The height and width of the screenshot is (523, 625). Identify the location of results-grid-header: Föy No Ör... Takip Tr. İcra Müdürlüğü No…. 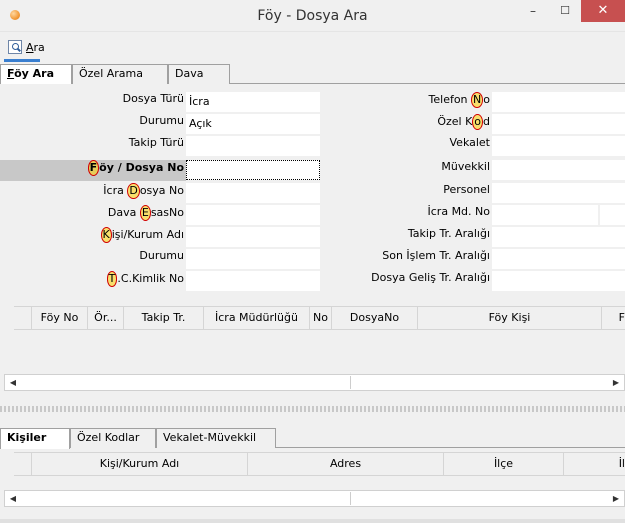
(319, 318).